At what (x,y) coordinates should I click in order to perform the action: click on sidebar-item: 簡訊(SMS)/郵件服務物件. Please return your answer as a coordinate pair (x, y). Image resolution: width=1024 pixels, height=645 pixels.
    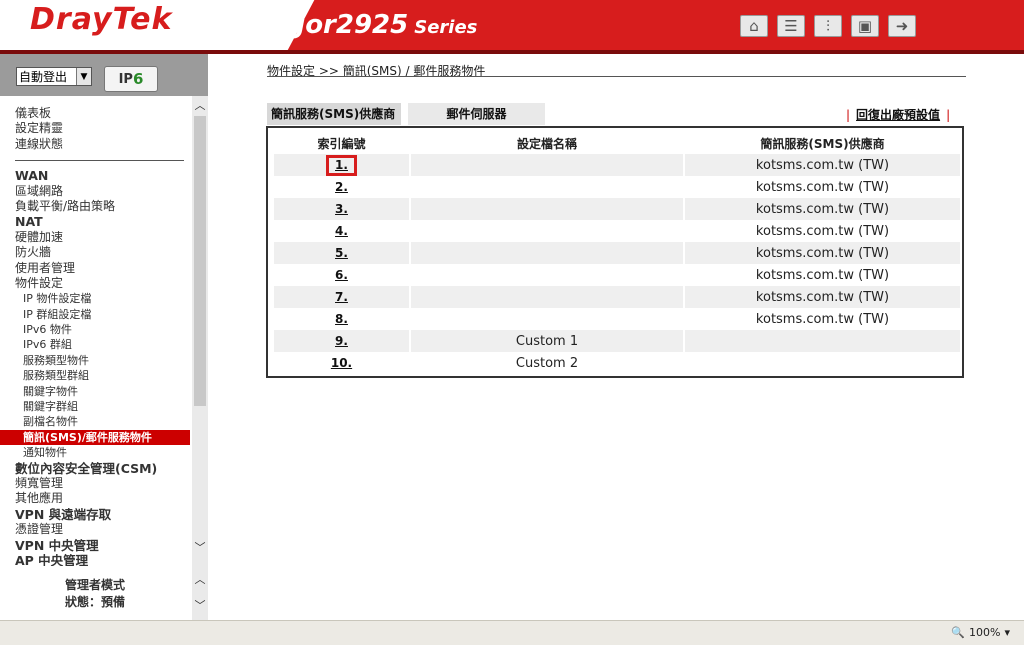
    Looking at the image, I should click on (95, 437).